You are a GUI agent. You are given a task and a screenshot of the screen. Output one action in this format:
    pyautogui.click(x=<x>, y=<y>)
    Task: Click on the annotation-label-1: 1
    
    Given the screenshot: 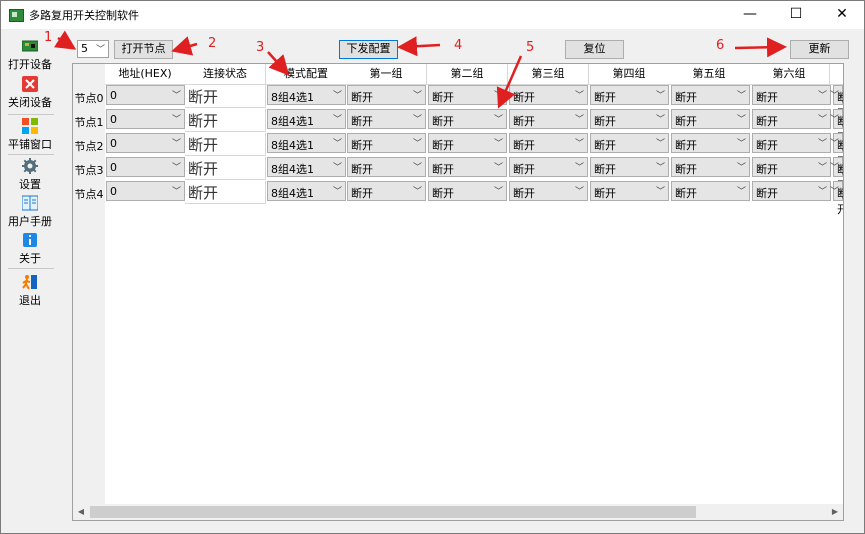 What is the action you would take?
    pyautogui.click(x=48, y=37)
    